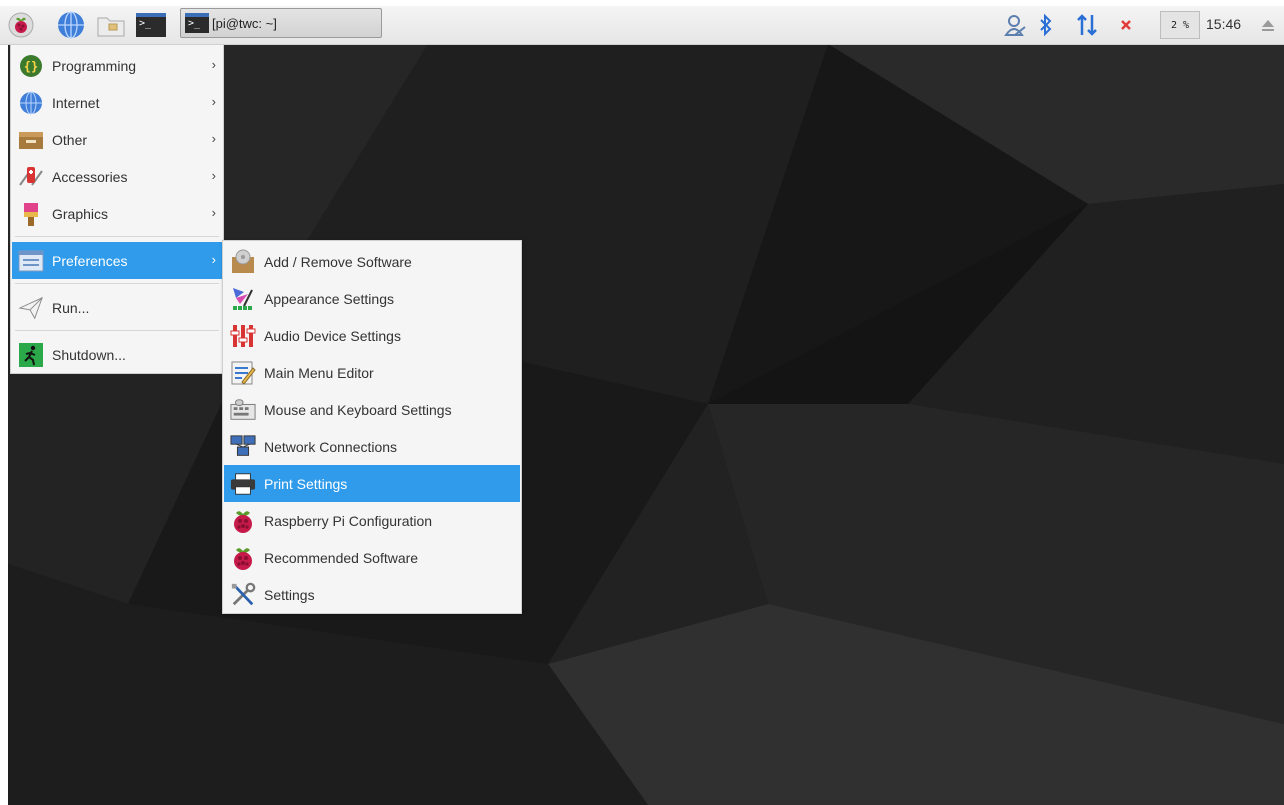 The height and width of the screenshot is (805, 1284). Describe the element at coordinates (358, 409) in the screenshot. I see `submenu-item-label: Mouse and Keyboard Settings` at that location.